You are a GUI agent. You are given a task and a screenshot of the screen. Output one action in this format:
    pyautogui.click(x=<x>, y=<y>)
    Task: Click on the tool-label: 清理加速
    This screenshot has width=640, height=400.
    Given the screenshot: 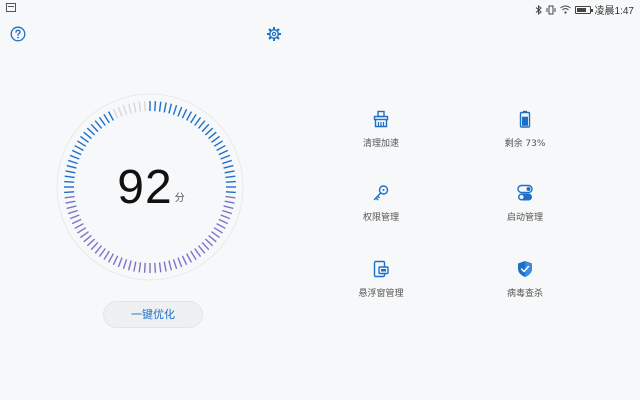 What is the action you would take?
    pyautogui.click(x=380, y=144)
    